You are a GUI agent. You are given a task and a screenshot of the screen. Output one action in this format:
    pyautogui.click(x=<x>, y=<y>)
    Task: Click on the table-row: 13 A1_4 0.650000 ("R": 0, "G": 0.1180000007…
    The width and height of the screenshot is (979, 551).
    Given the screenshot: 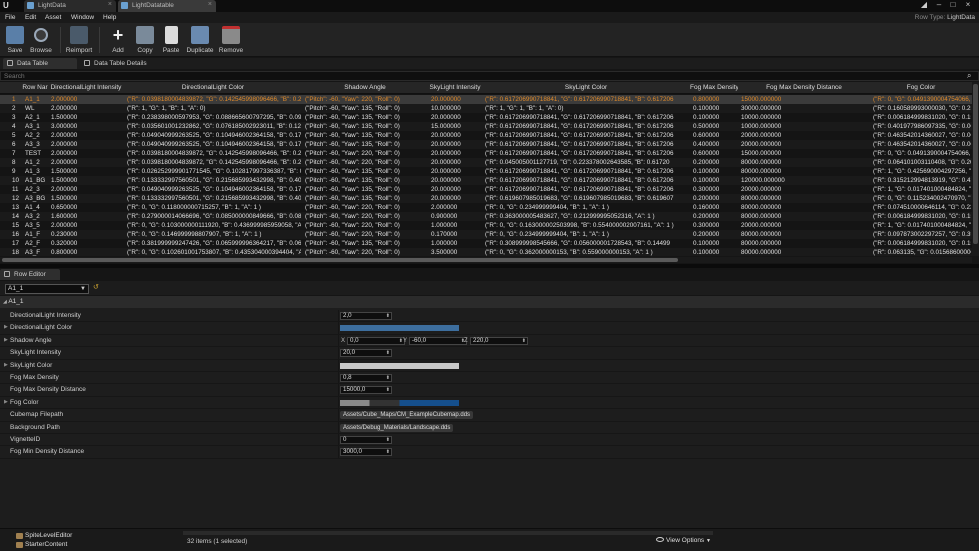 What is the action you would take?
    pyautogui.click(x=486, y=207)
    